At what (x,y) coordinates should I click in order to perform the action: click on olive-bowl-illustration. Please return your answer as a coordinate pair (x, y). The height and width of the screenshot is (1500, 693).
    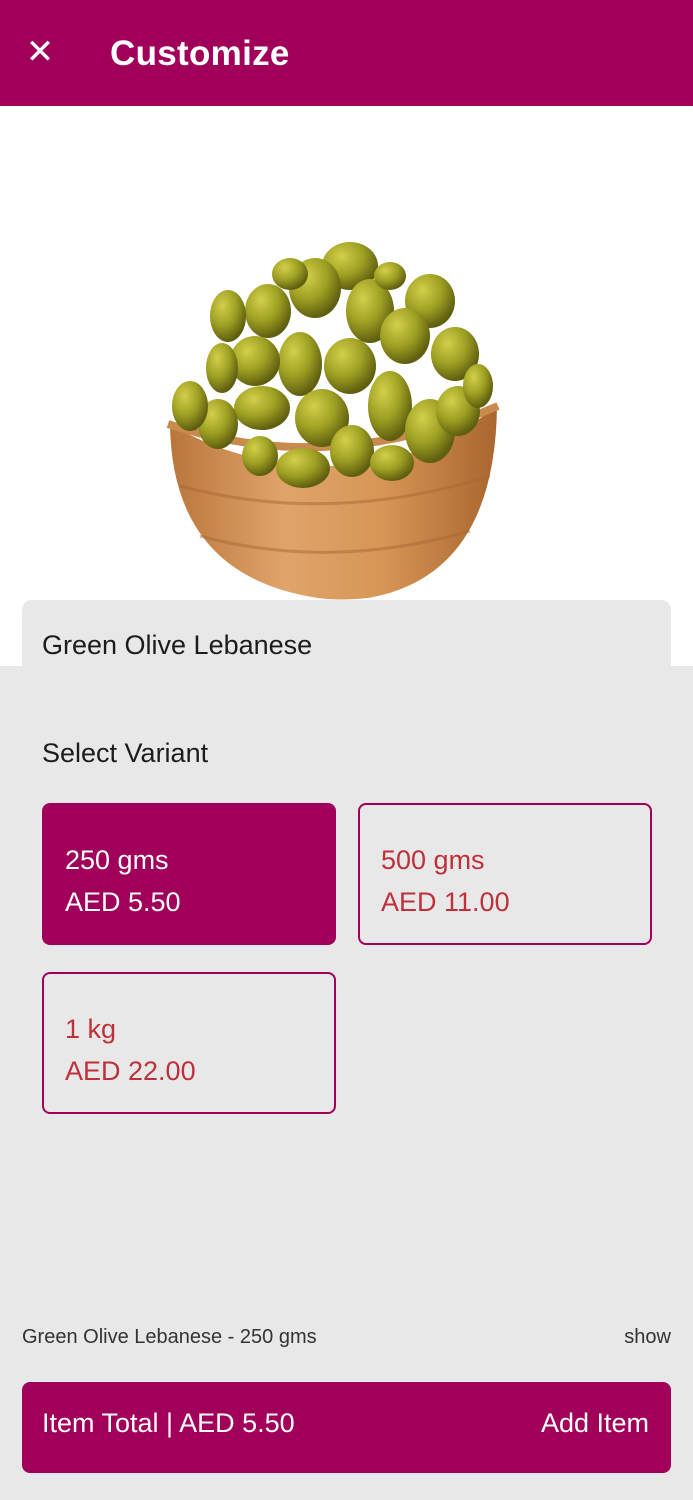
    Looking at the image, I should click on (333, 421).